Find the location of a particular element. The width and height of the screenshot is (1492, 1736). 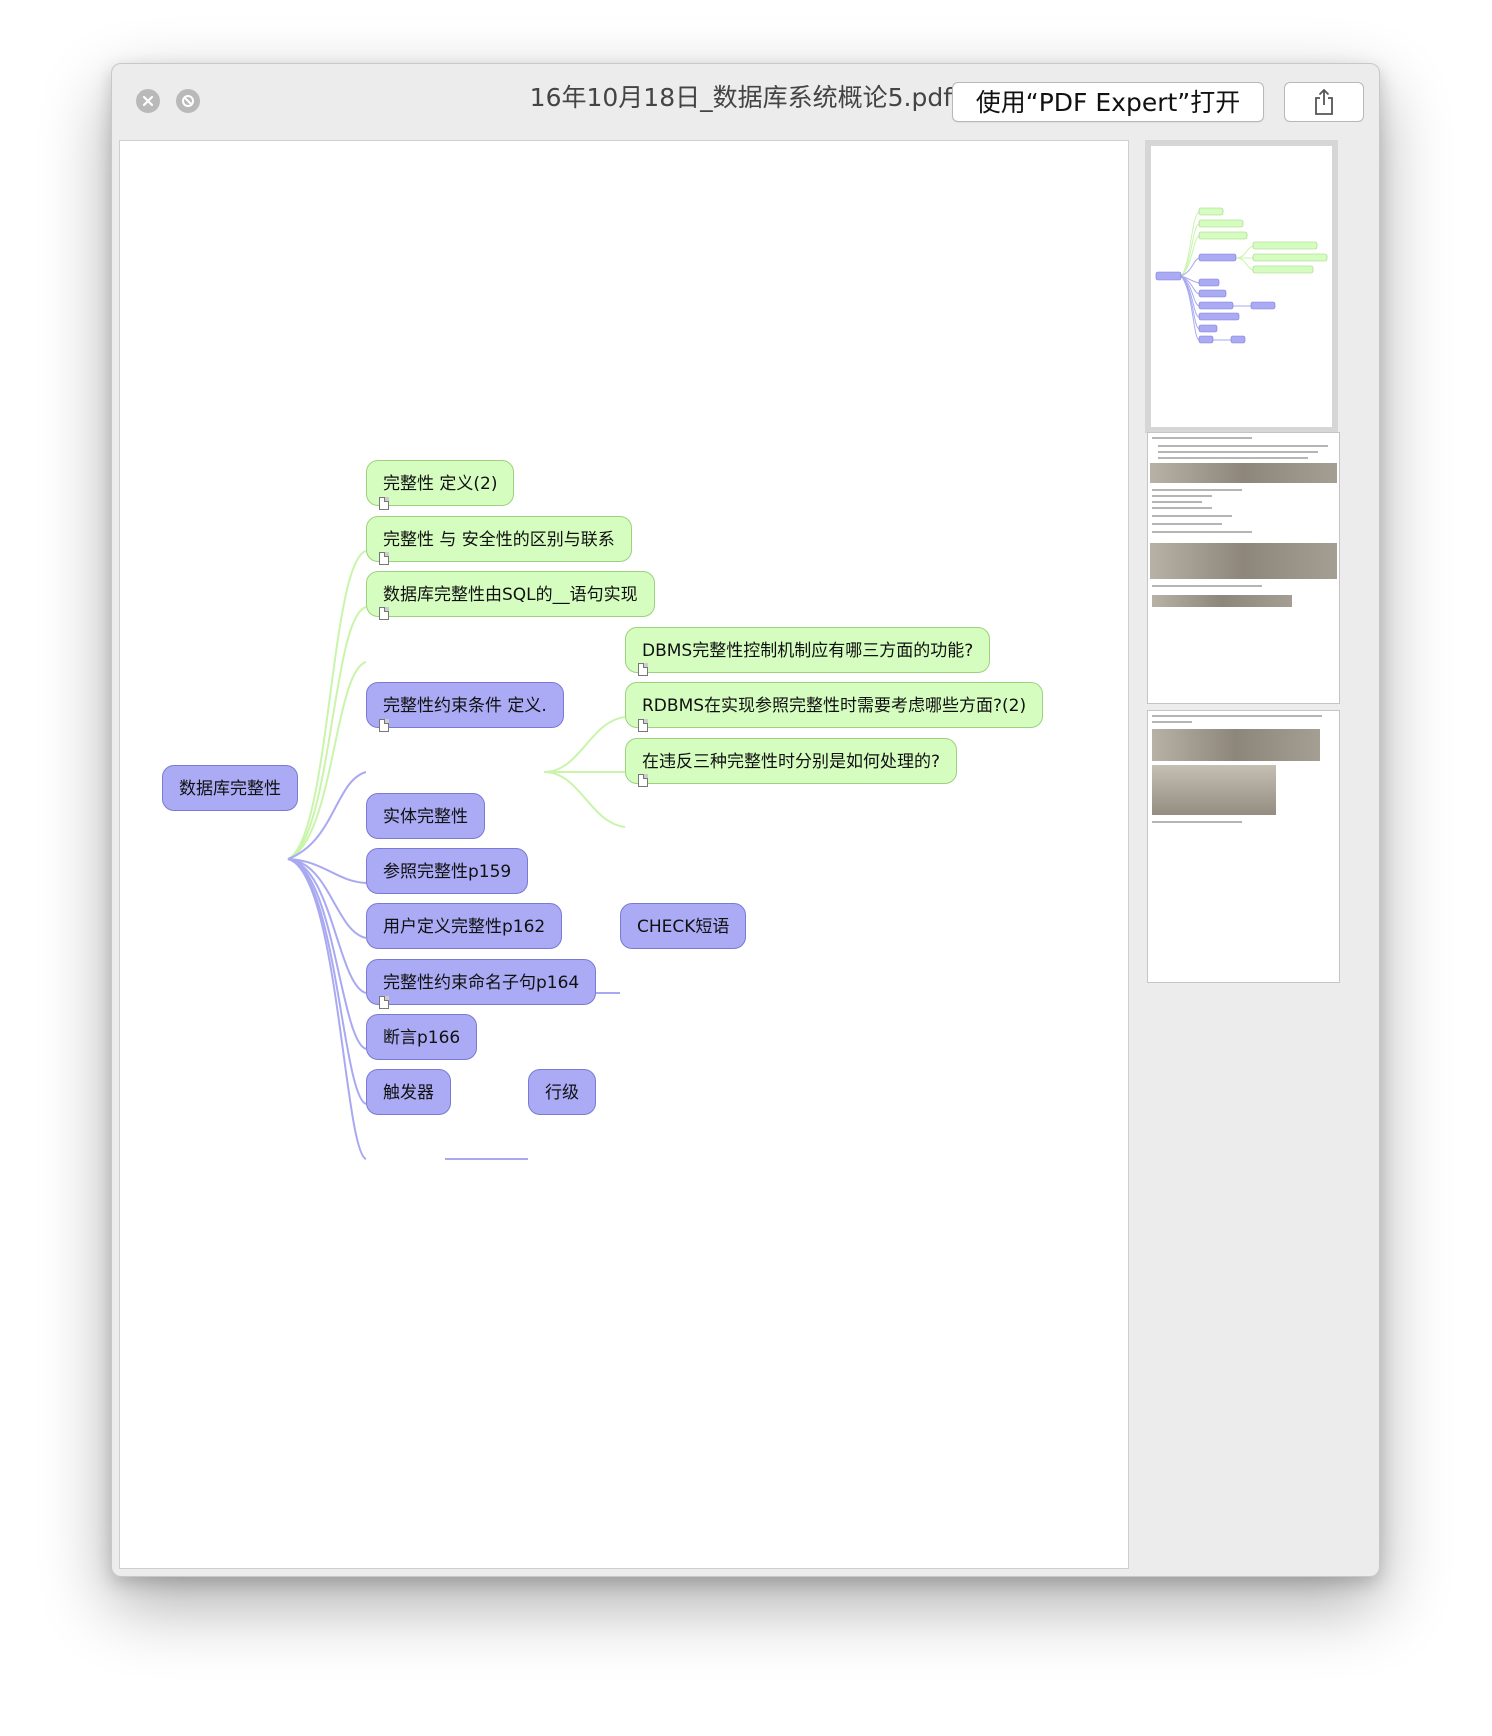

close-button is located at coordinates (148, 101).